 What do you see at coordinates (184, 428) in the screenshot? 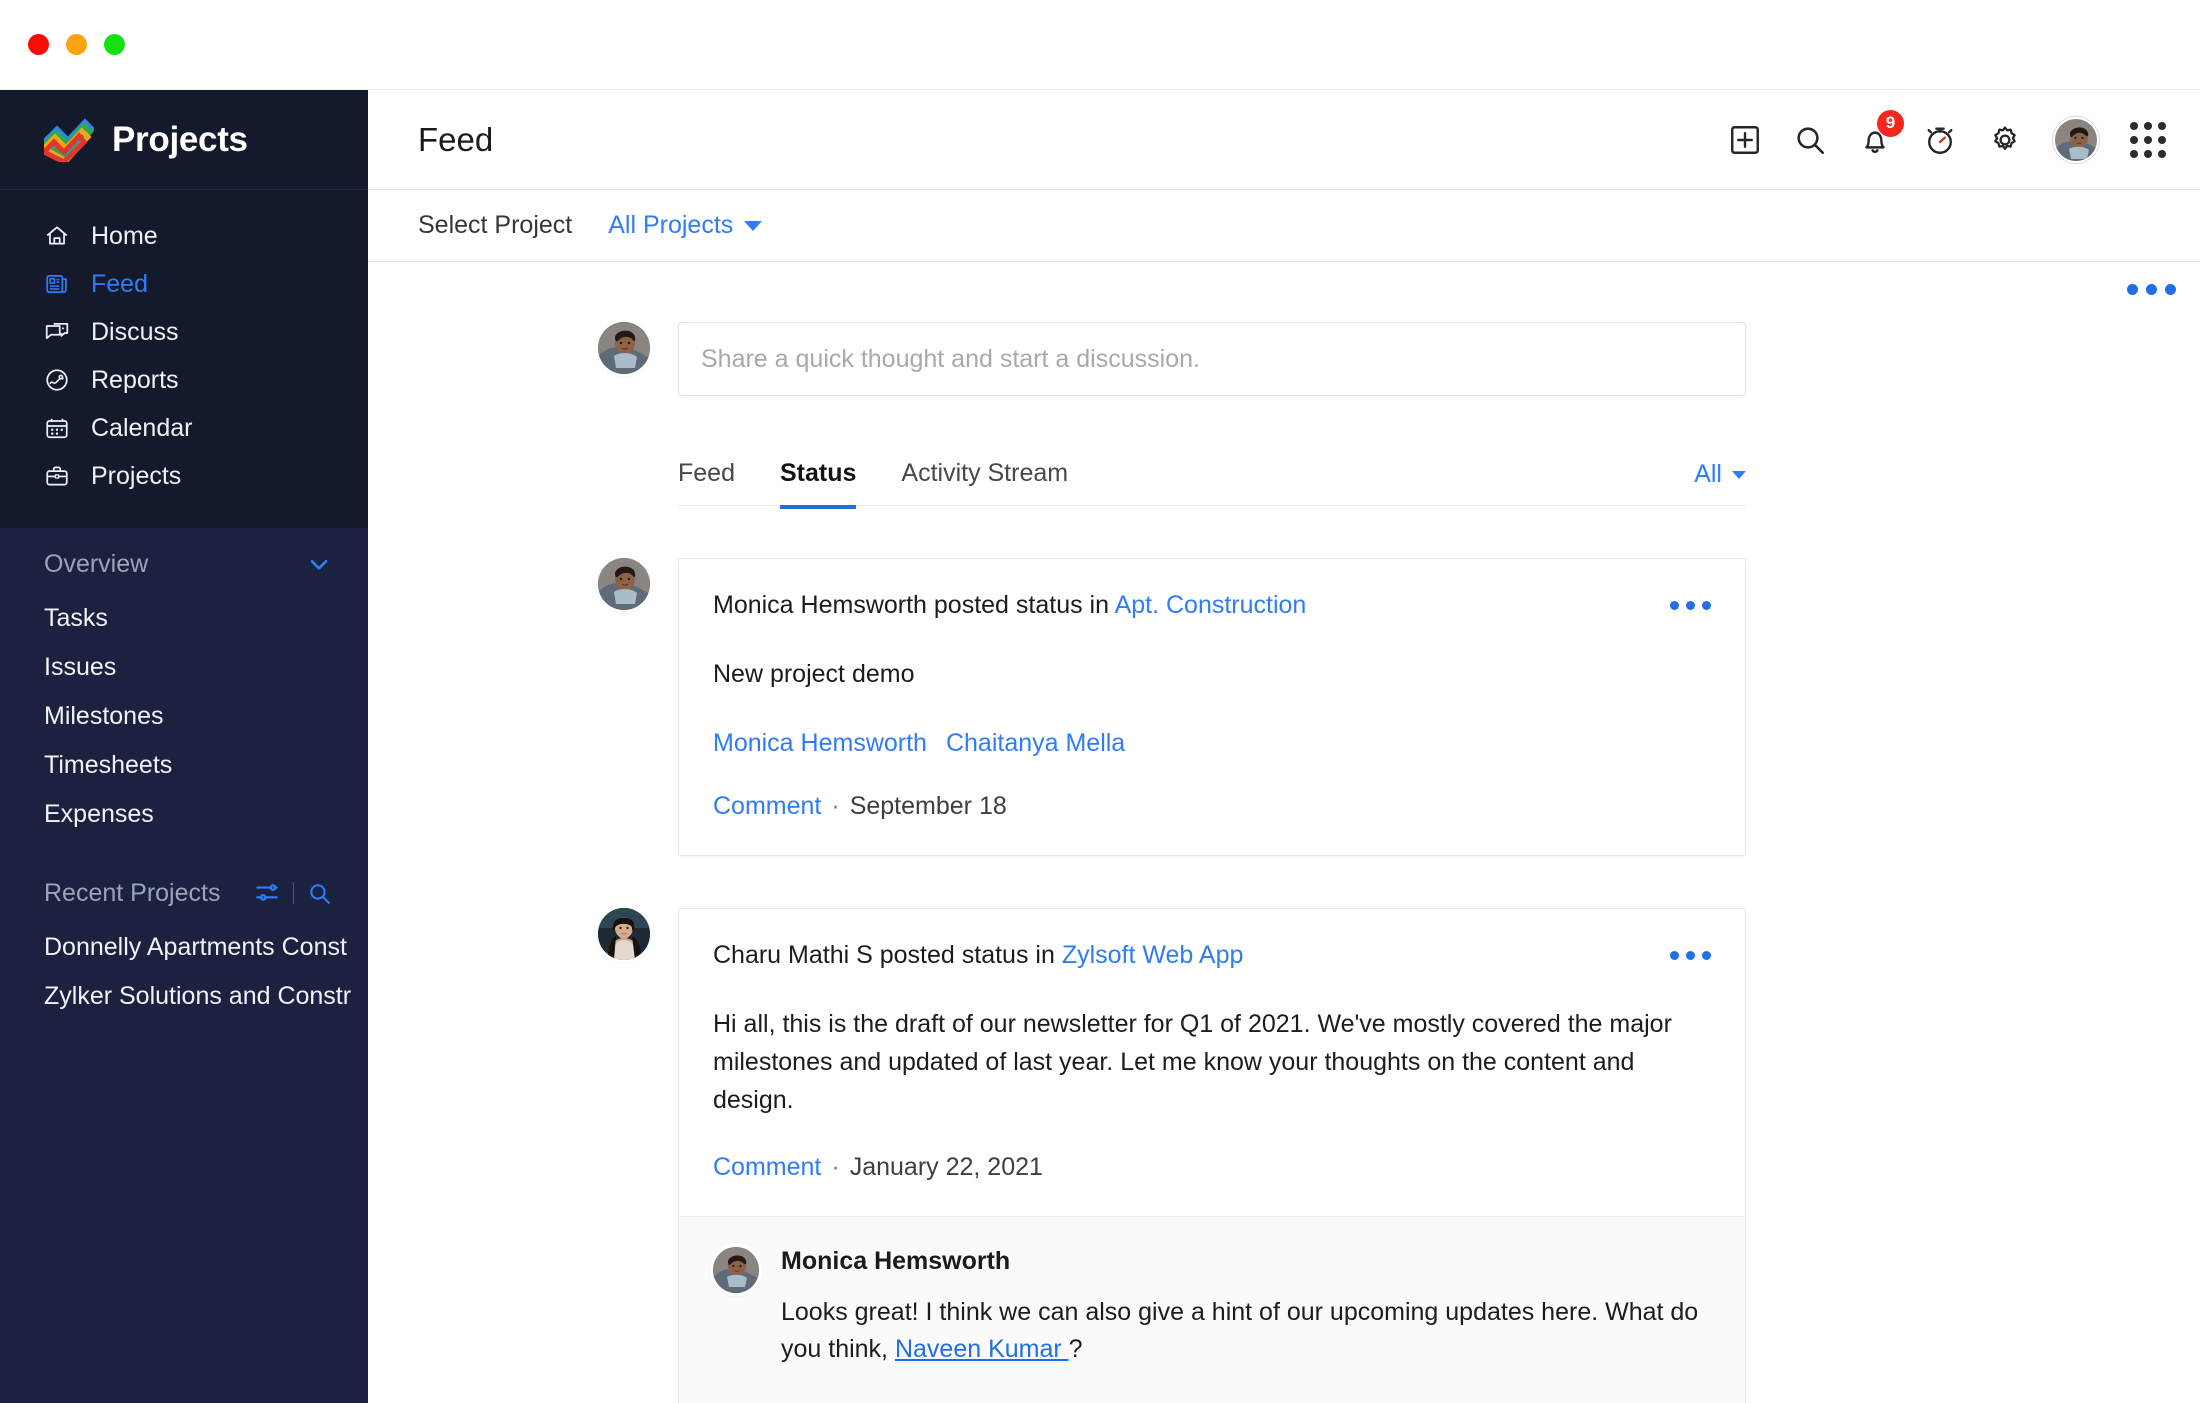
I see `sidebar-item-calendar: Calendar` at bounding box center [184, 428].